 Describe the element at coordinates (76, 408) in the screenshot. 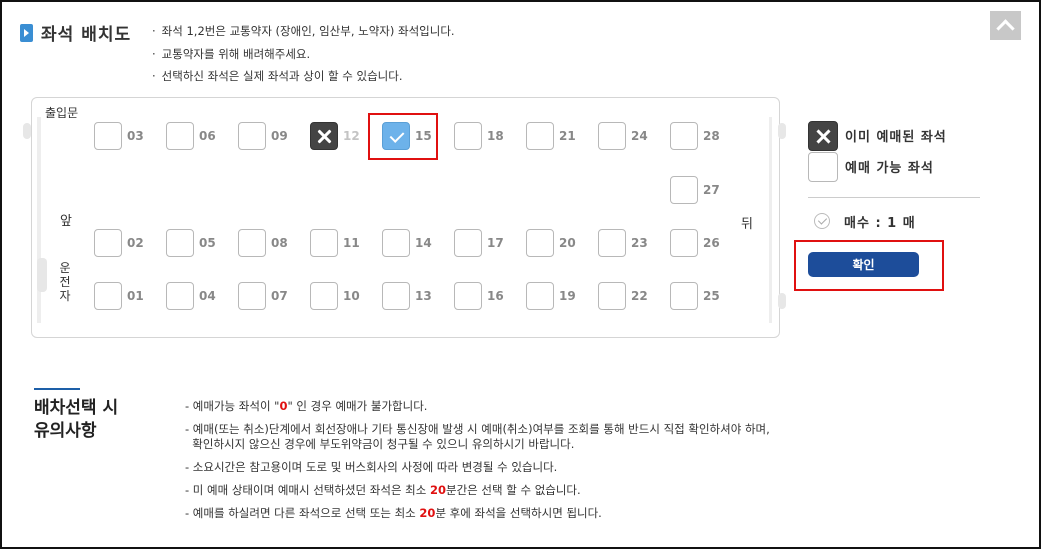

I see `caution-title-line: 배차선택 시` at that location.